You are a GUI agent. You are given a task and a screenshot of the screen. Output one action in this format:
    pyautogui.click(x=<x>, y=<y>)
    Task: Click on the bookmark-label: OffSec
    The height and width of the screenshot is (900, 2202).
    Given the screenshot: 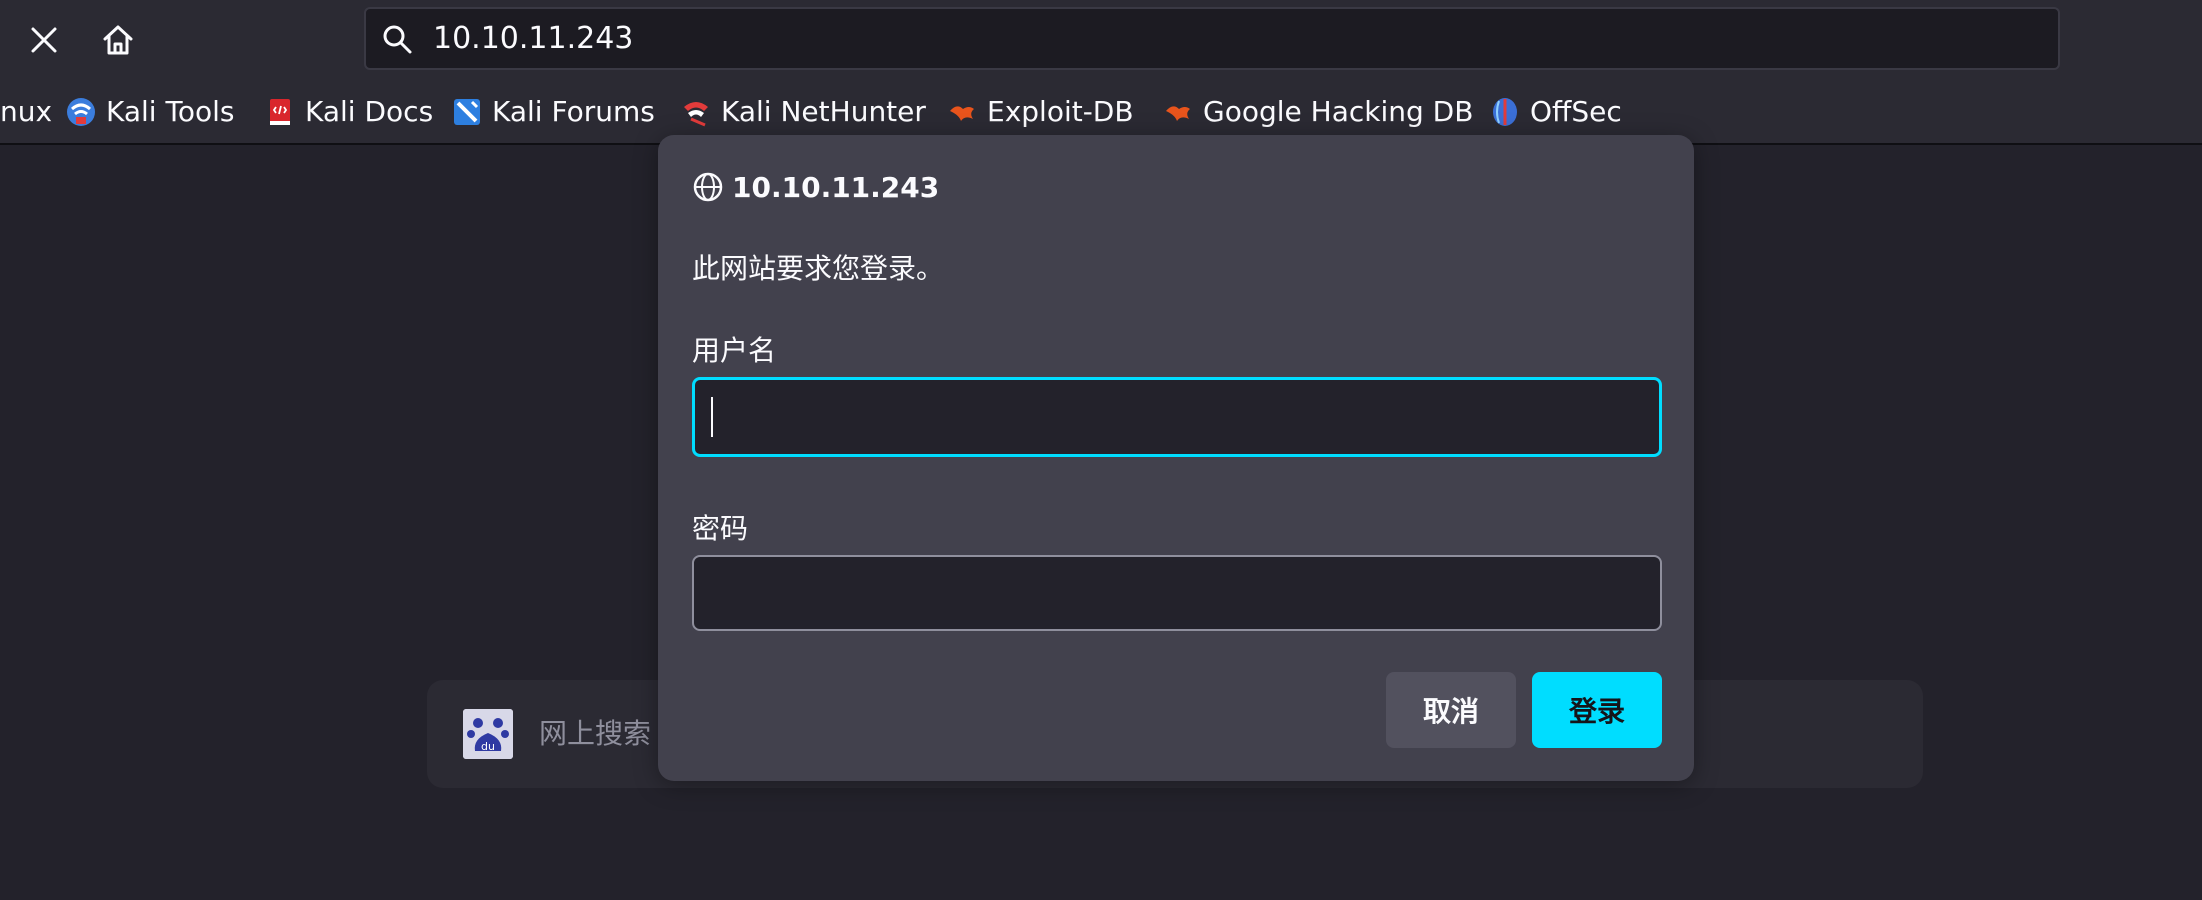 What is the action you would take?
    pyautogui.click(x=1576, y=111)
    